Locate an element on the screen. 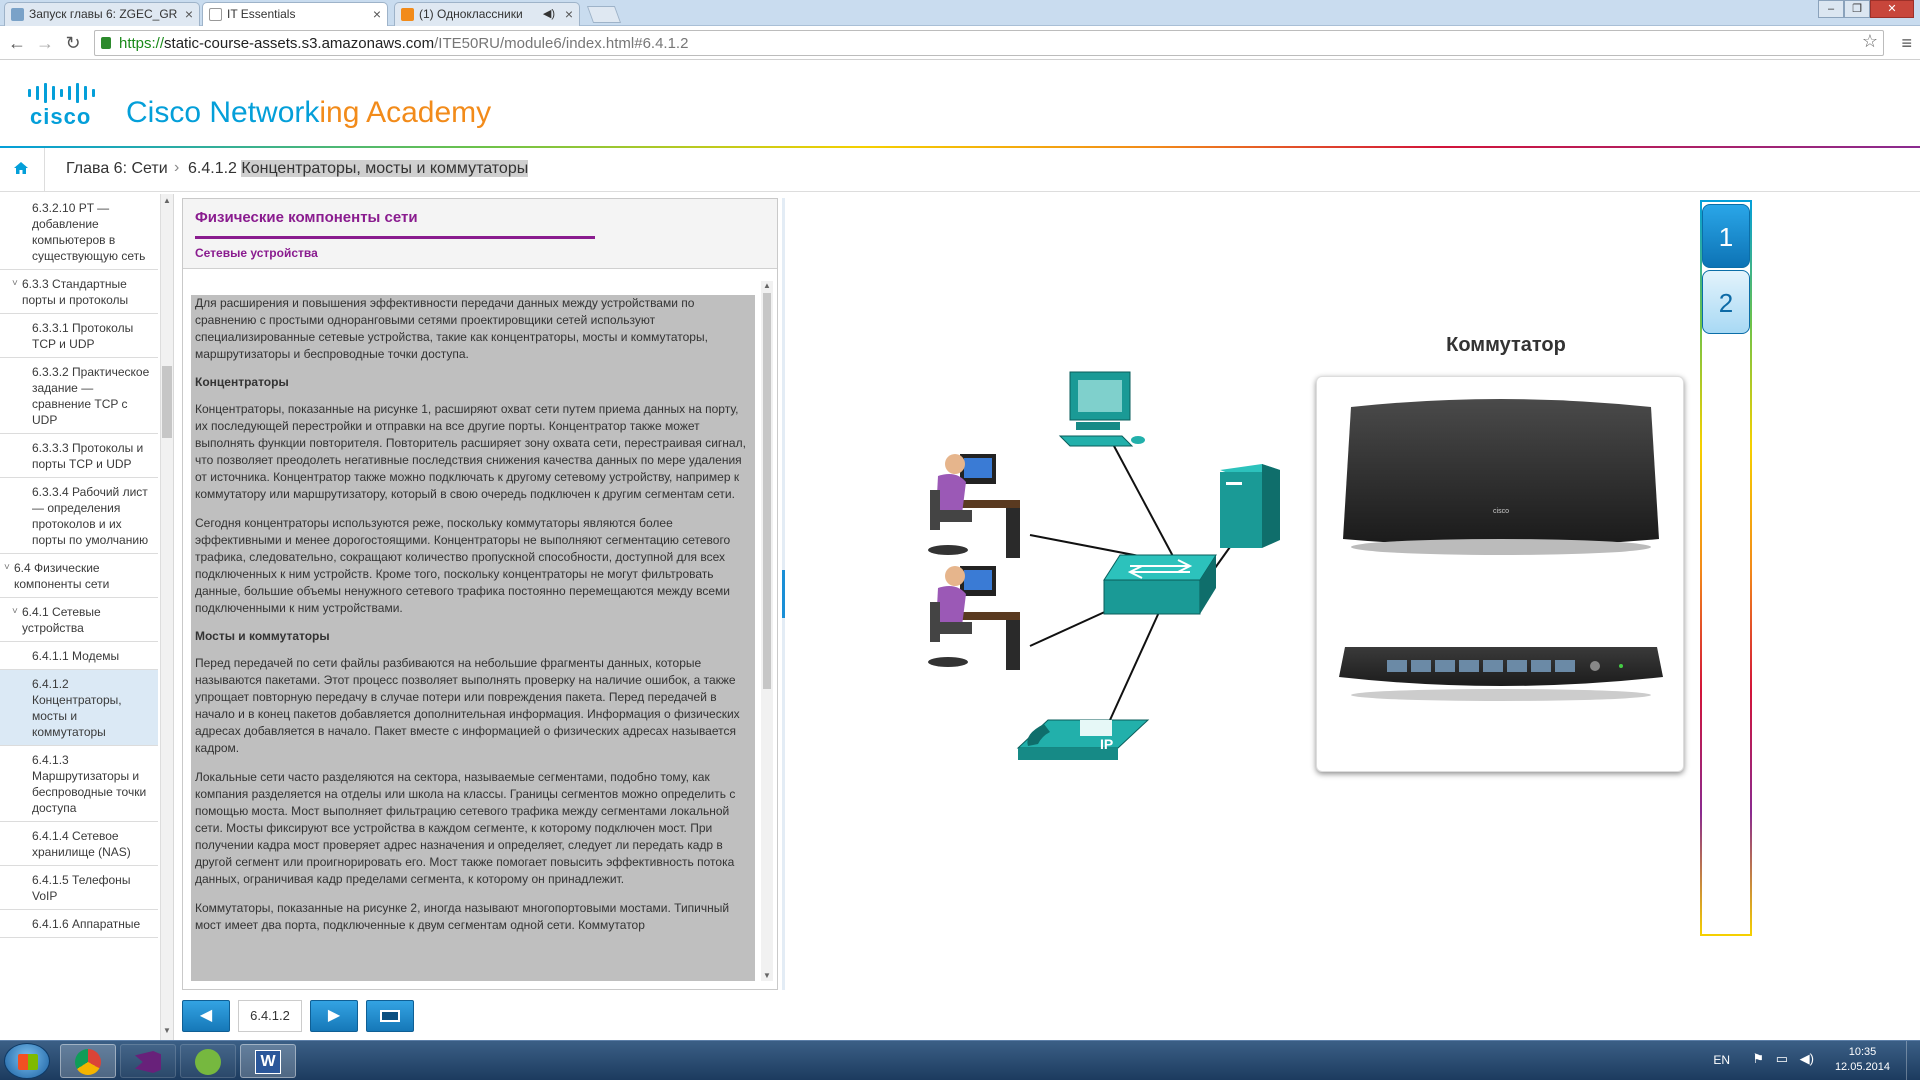 The image size is (1920, 1081). network-icon: ▭ is located at coordinates (1782, 1059).